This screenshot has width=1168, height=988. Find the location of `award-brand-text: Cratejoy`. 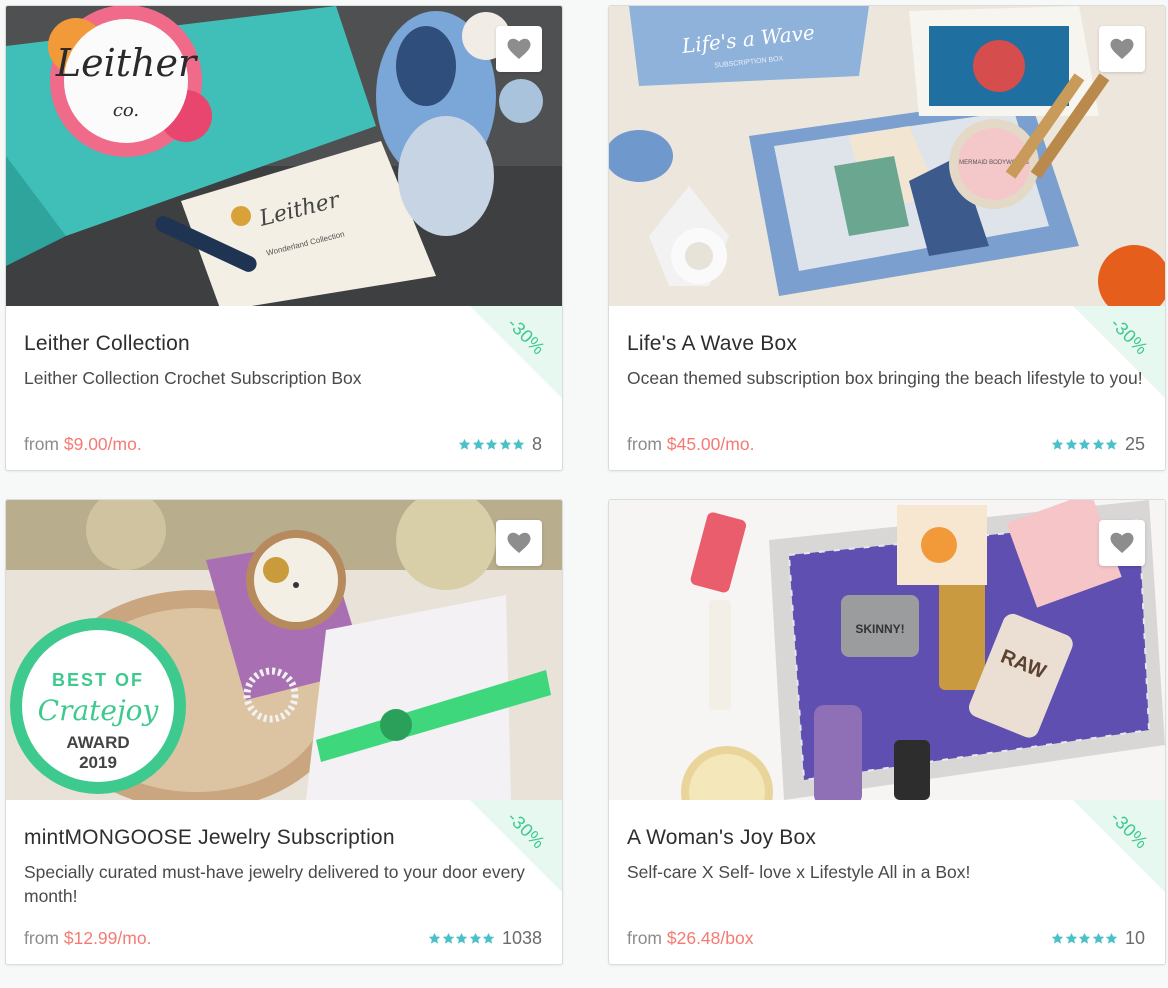

award-brand-text: Cratejoy is located at coordinates (99, 710).